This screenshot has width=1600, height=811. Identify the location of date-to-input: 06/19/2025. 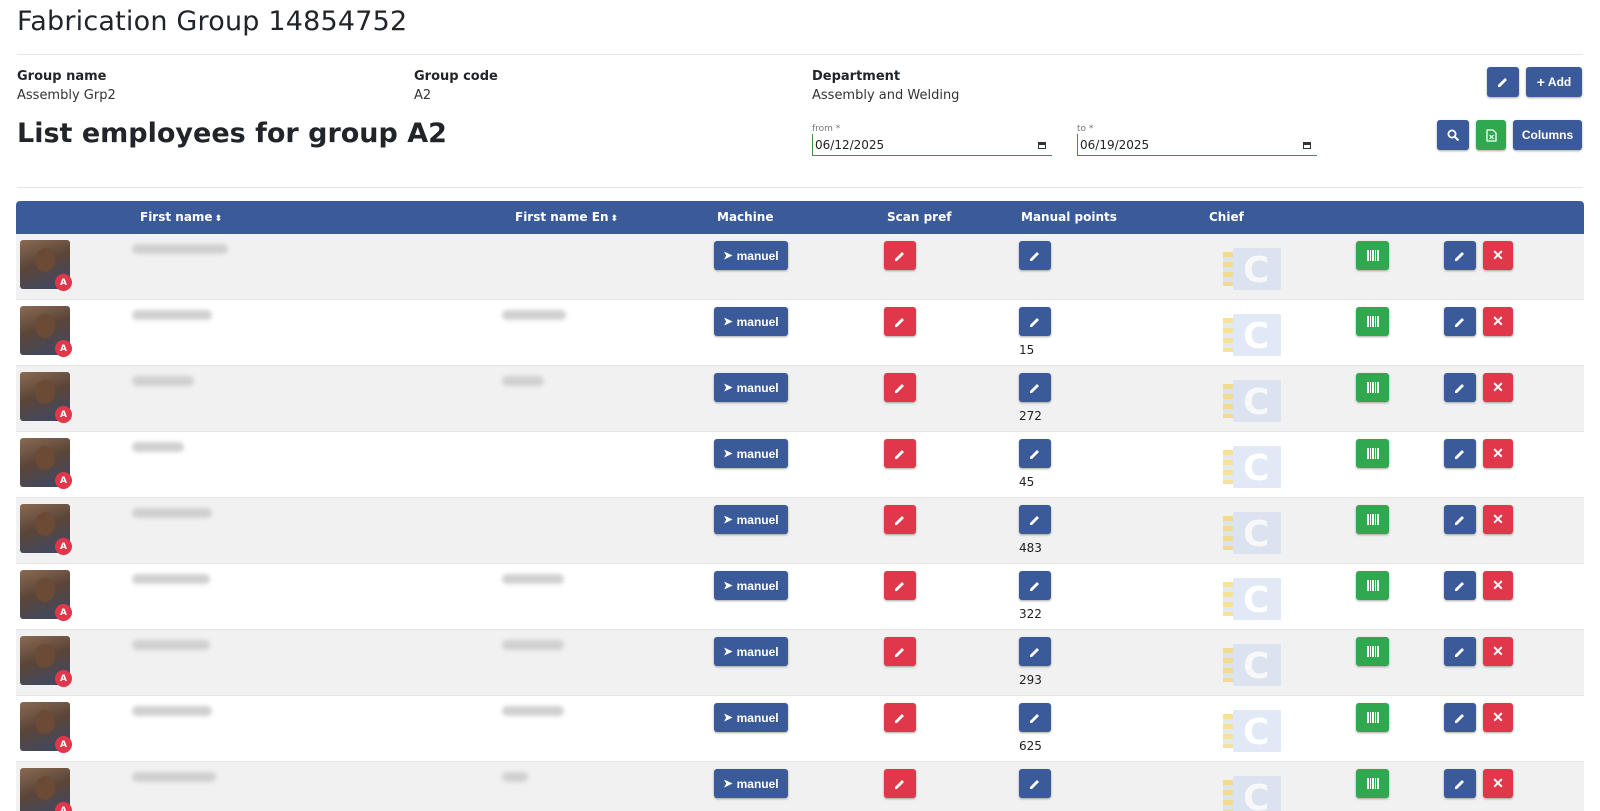
(1197, 145).